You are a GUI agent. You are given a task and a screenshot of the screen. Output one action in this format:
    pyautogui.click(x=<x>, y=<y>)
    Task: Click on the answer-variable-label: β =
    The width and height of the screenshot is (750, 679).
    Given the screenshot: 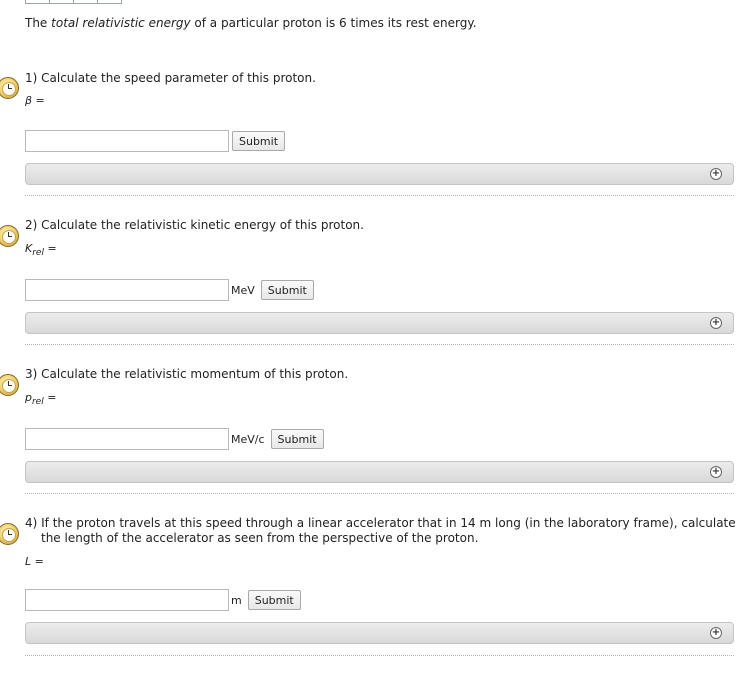 What is the action you would take?
    pyautogui.click(x=35, y=100)
    